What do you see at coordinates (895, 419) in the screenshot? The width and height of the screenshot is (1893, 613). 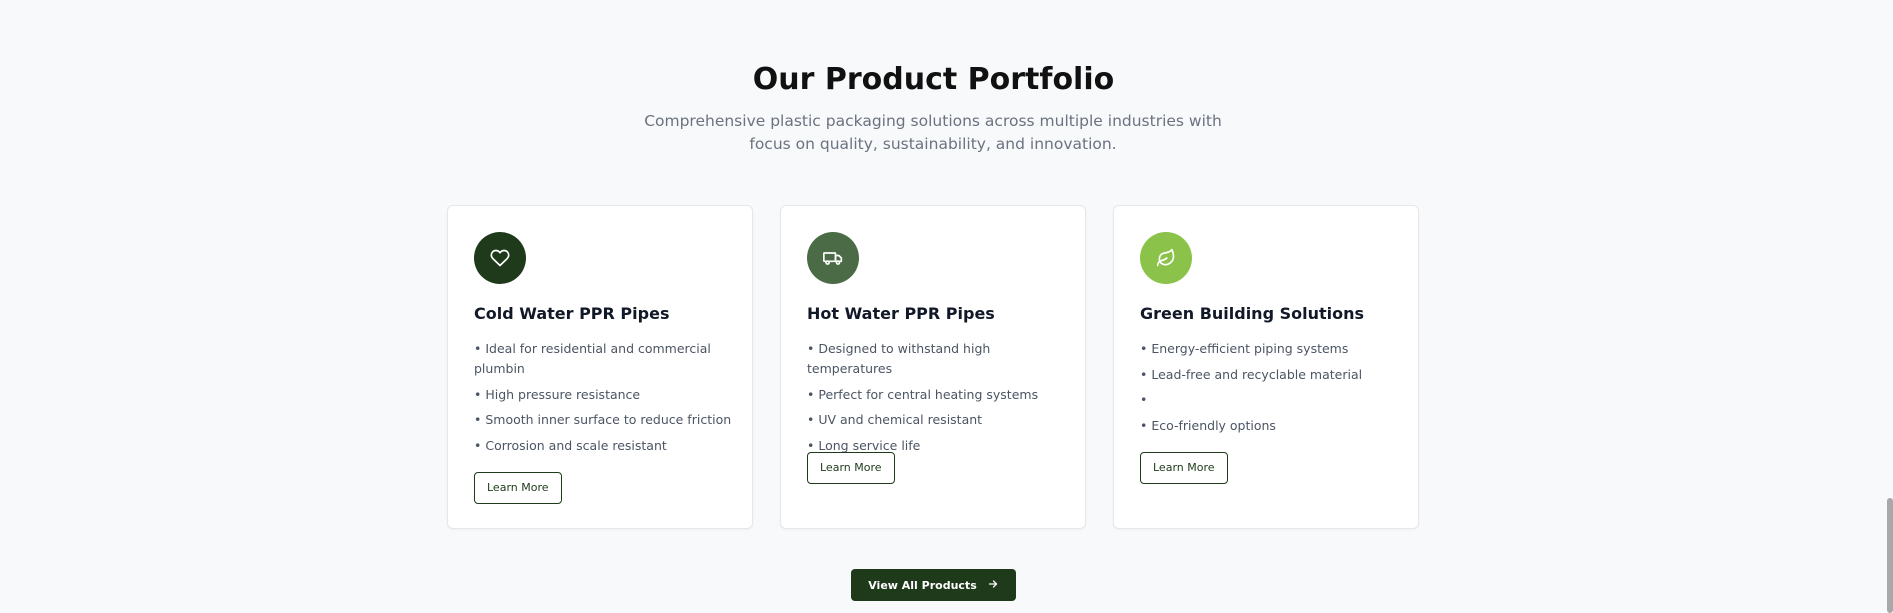 I see `feature-item: • UV and chemical resistant` at bounding box center [895, 419].